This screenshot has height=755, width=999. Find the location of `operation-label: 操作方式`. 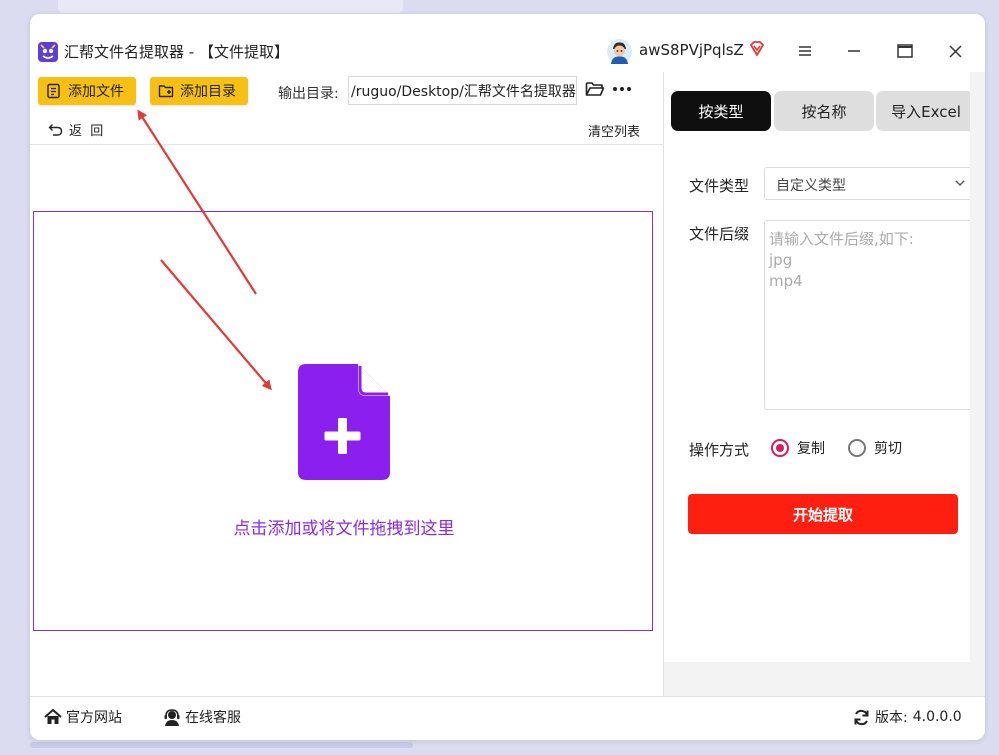

operation-label: 操作方式 is located at coordinates (719, 450).